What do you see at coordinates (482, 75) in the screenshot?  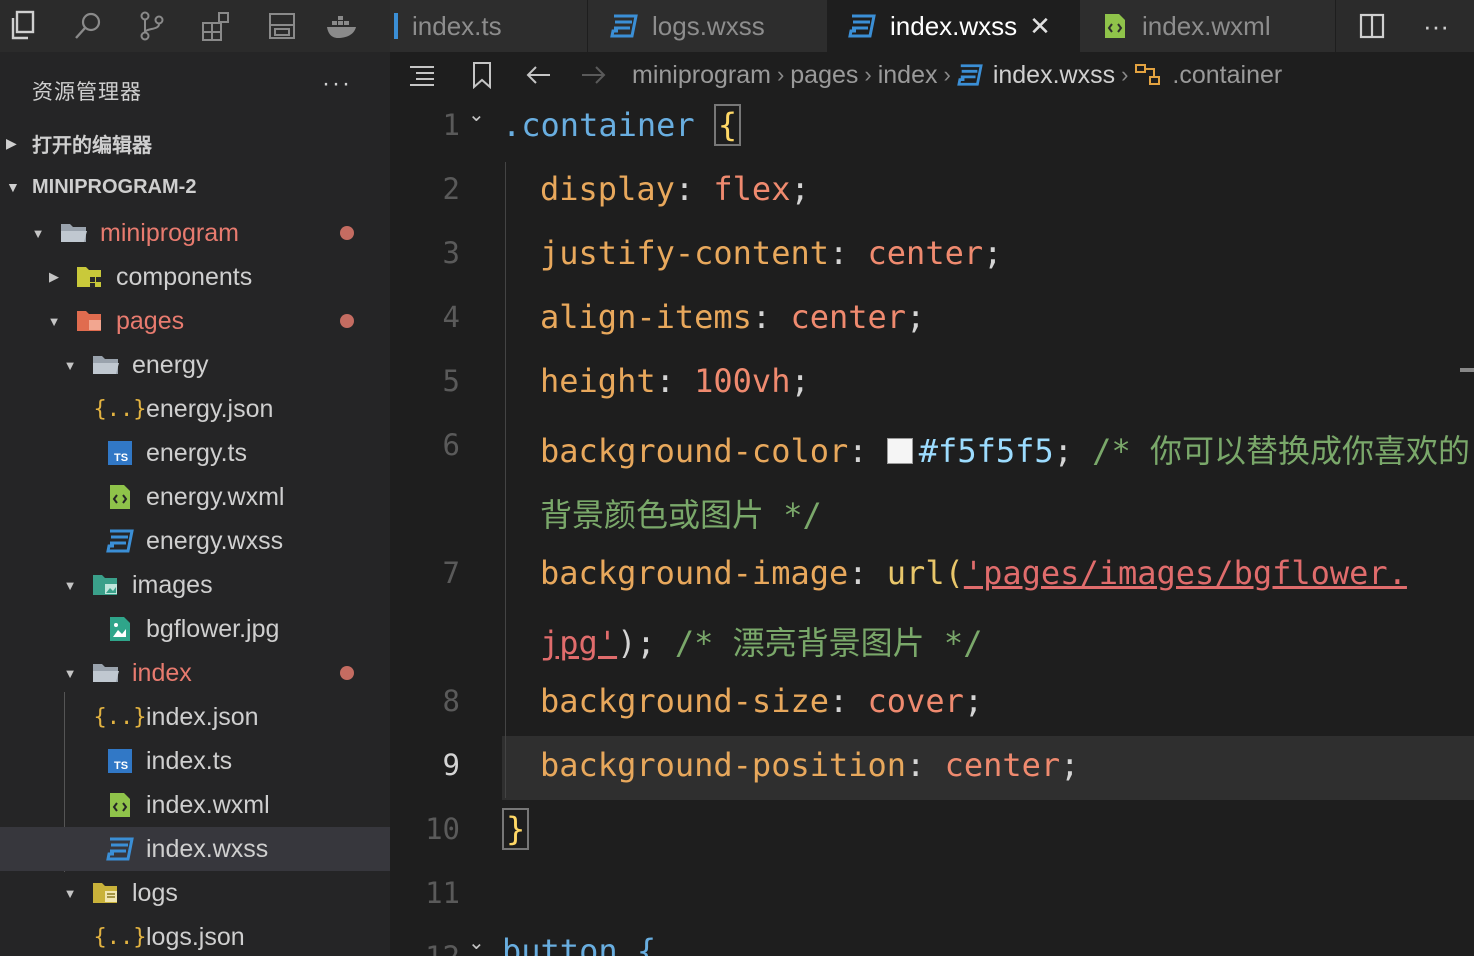 I see `bookmark-icon` at bounding box center [482, 75].